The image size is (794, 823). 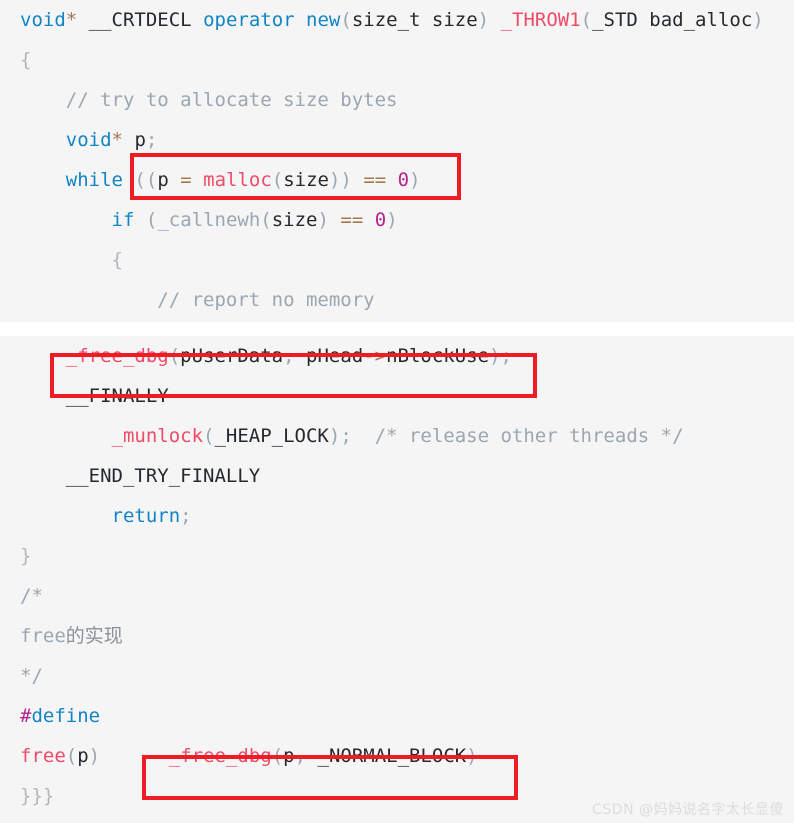 What do you see at coordinates (146, 180) in the screenshot?
I see `code-token: ((` at bounding box center [146, 180].